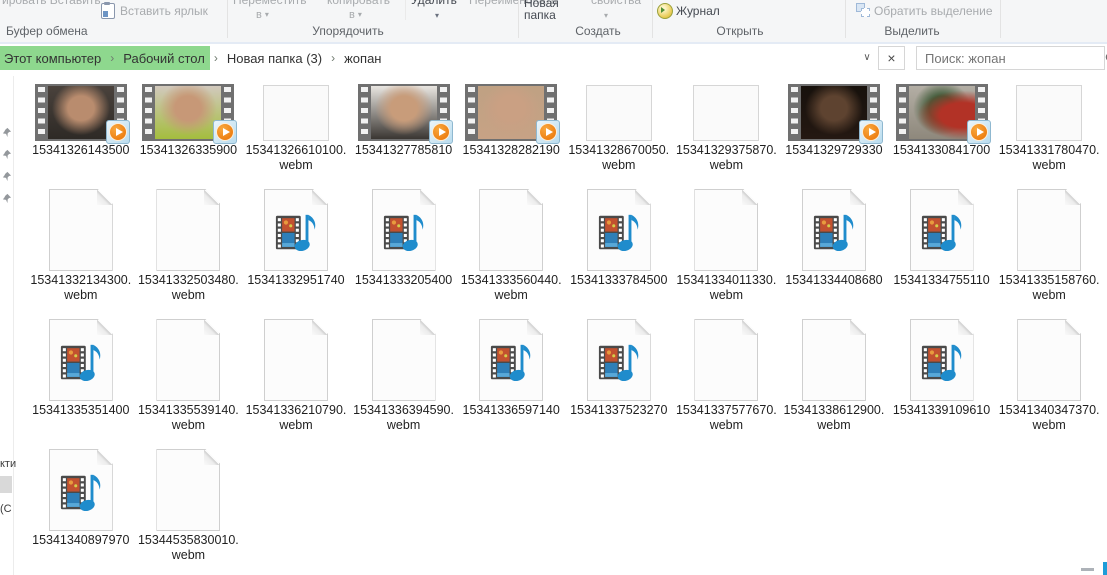  I want to click on paste-shortcut-icon, so click(108, 10).